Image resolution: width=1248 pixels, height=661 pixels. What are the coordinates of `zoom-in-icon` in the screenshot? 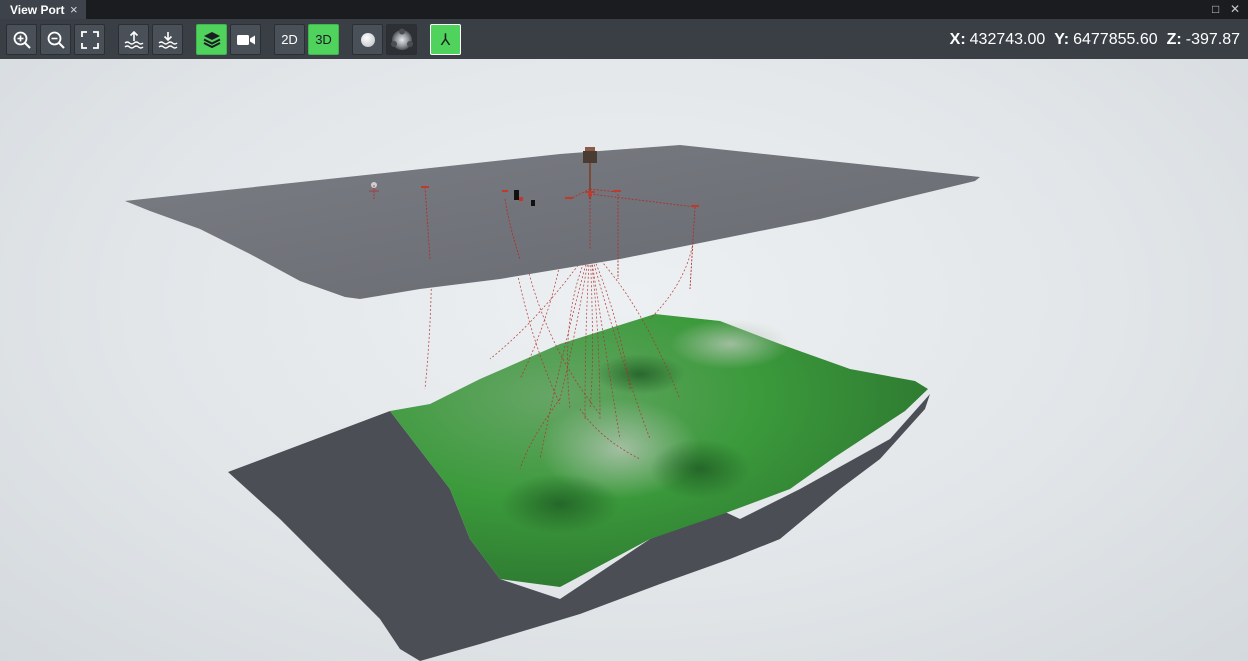 It's located at (22, 40).